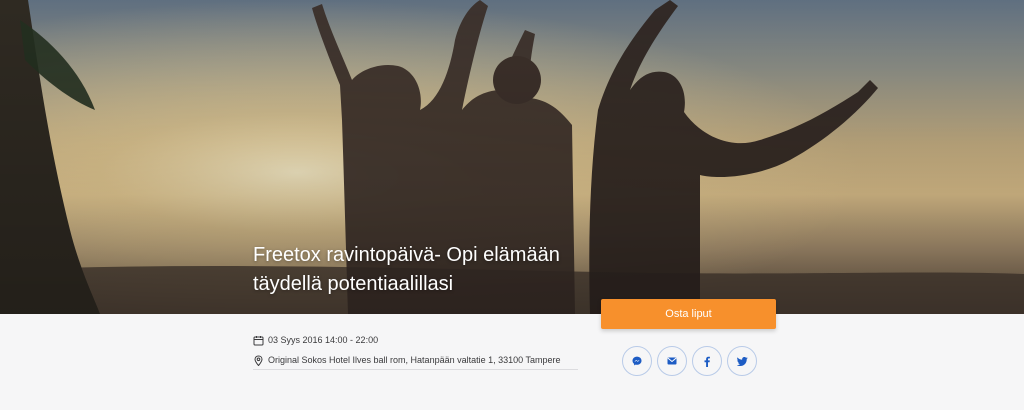 This screenshot has width=1024, height=410. I want to click on share-facebook-button, so click(707, 361).